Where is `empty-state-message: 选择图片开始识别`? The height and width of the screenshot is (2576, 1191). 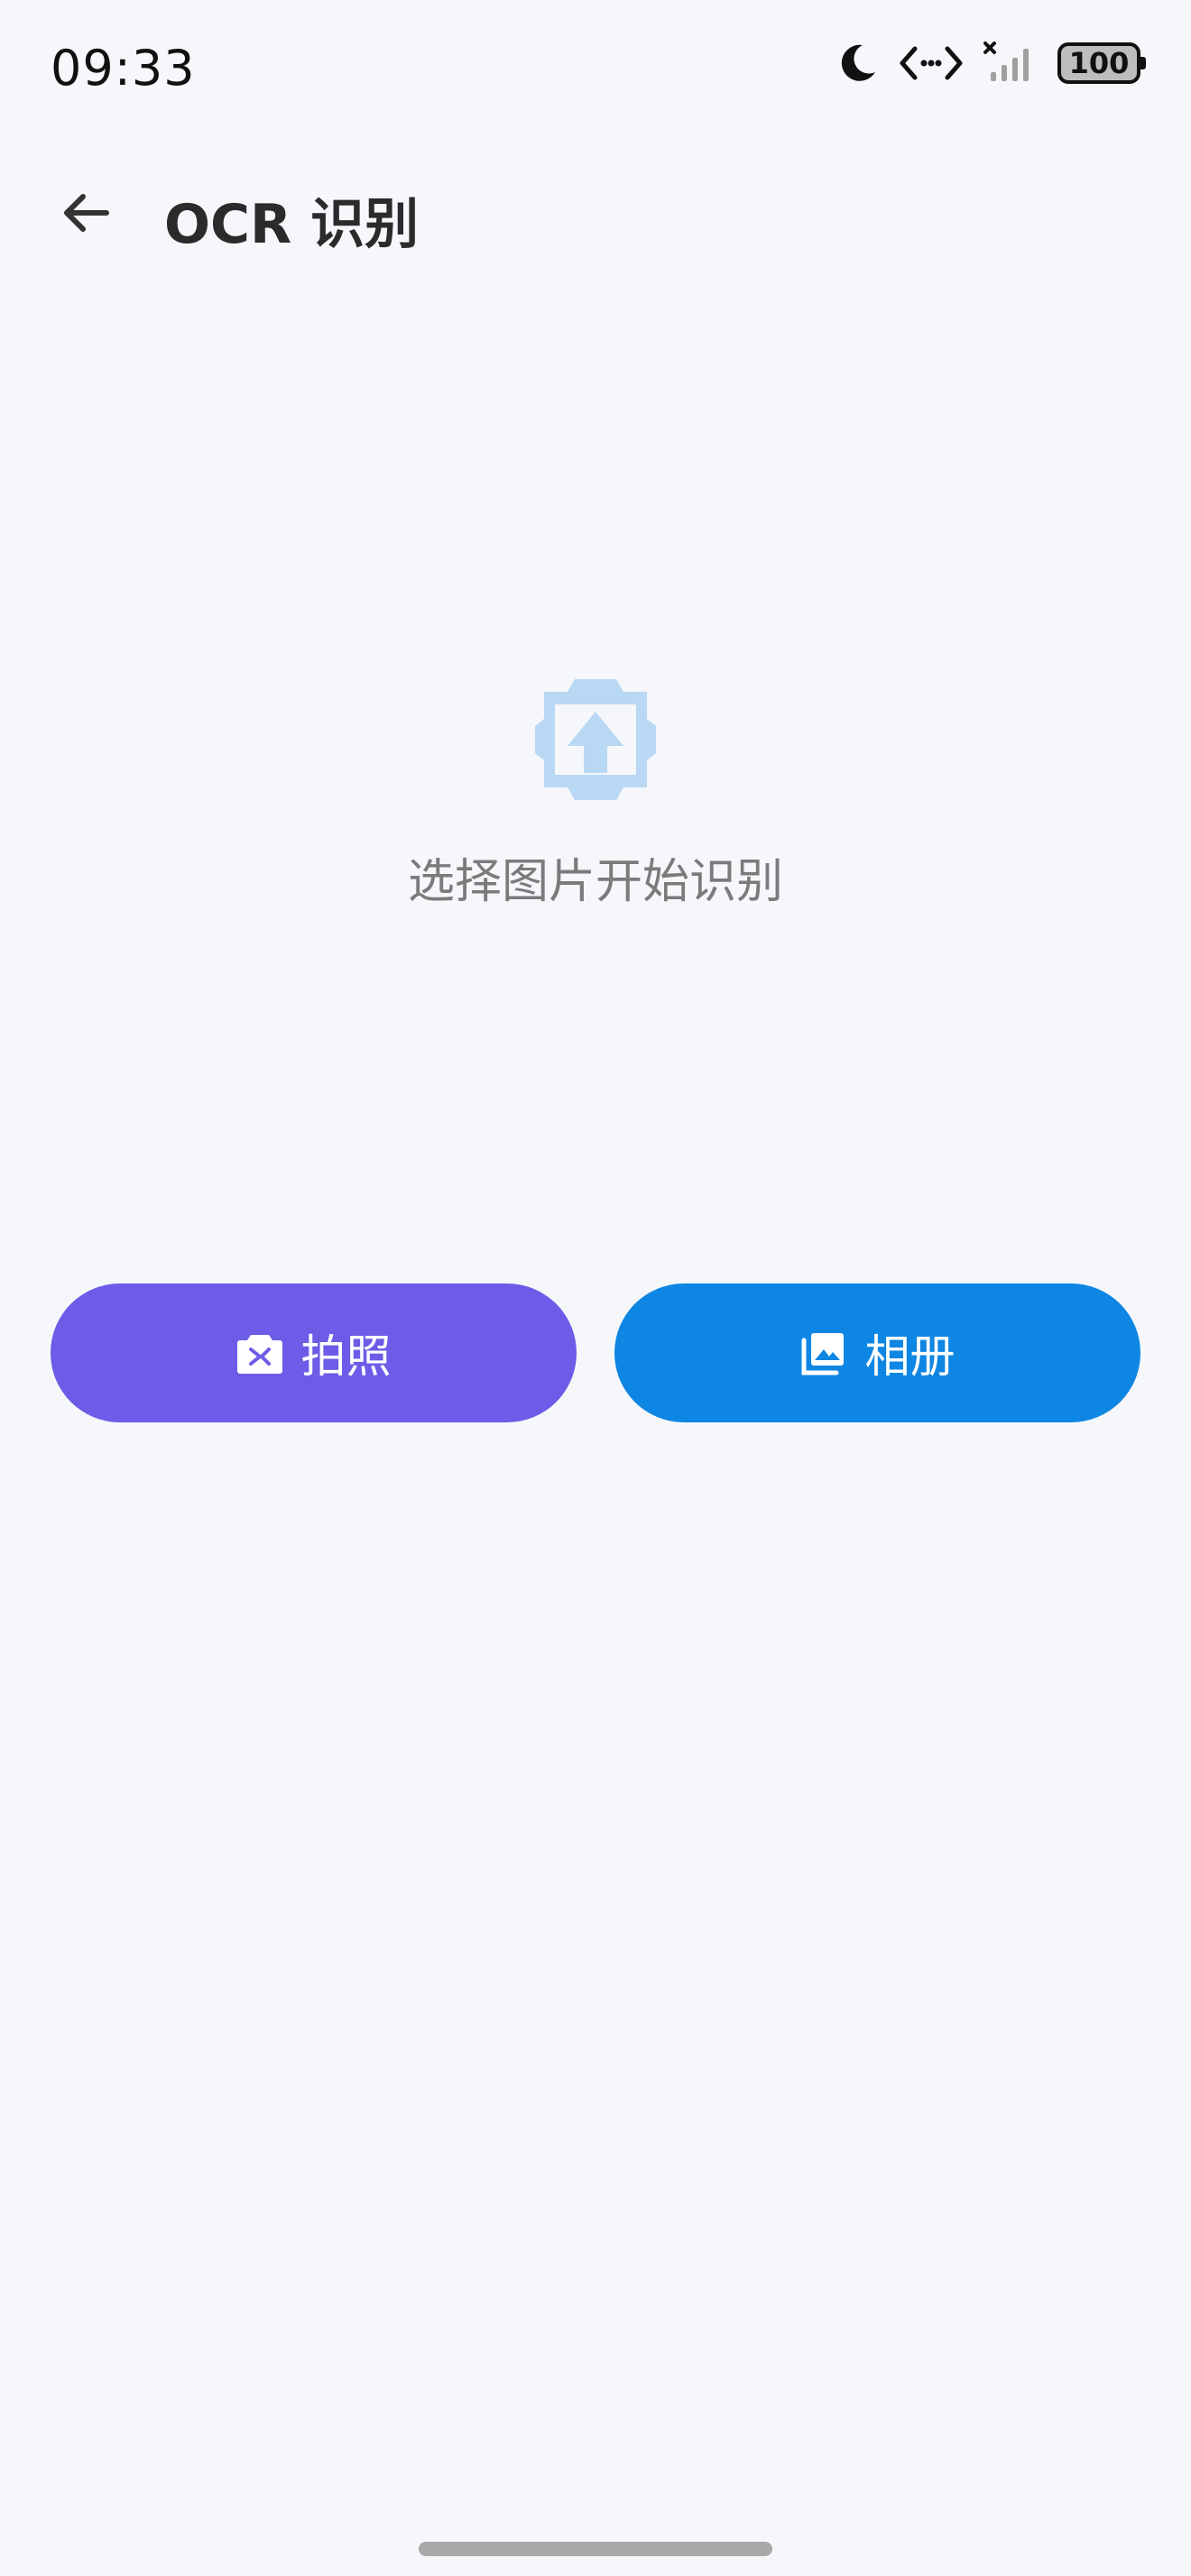
empty-state-message: 选择图片开始识别 is located at coordinates (595, 882).